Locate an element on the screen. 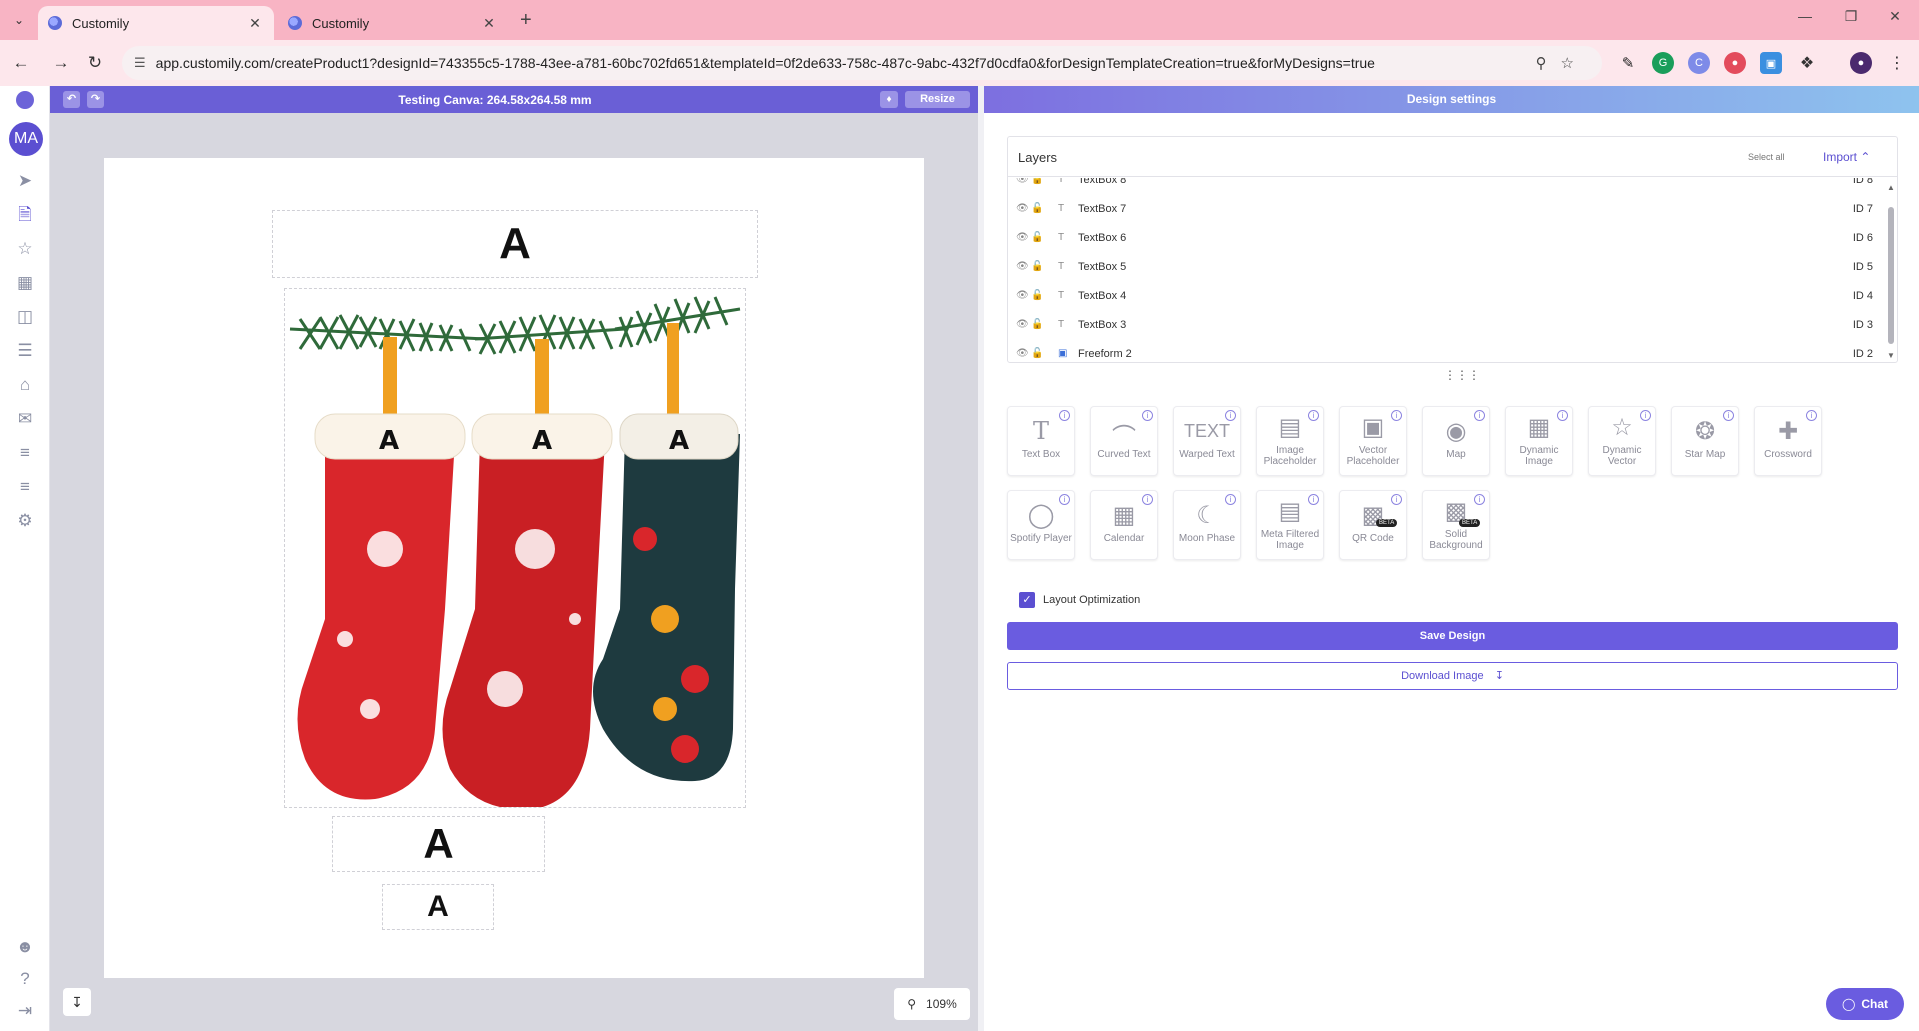 The width and height of the screenshot is (1919, 1031). browser-tab-inactive: Customily ✕ is located at coordinates (393, 23).